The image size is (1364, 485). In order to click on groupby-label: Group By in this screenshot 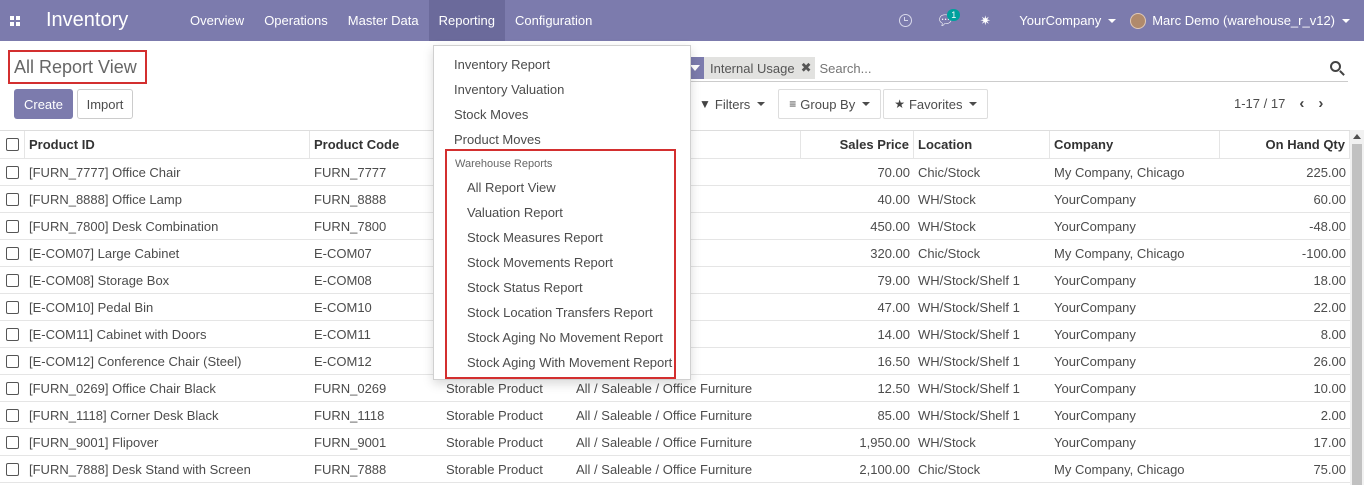, I will do `click(828, 104)`.